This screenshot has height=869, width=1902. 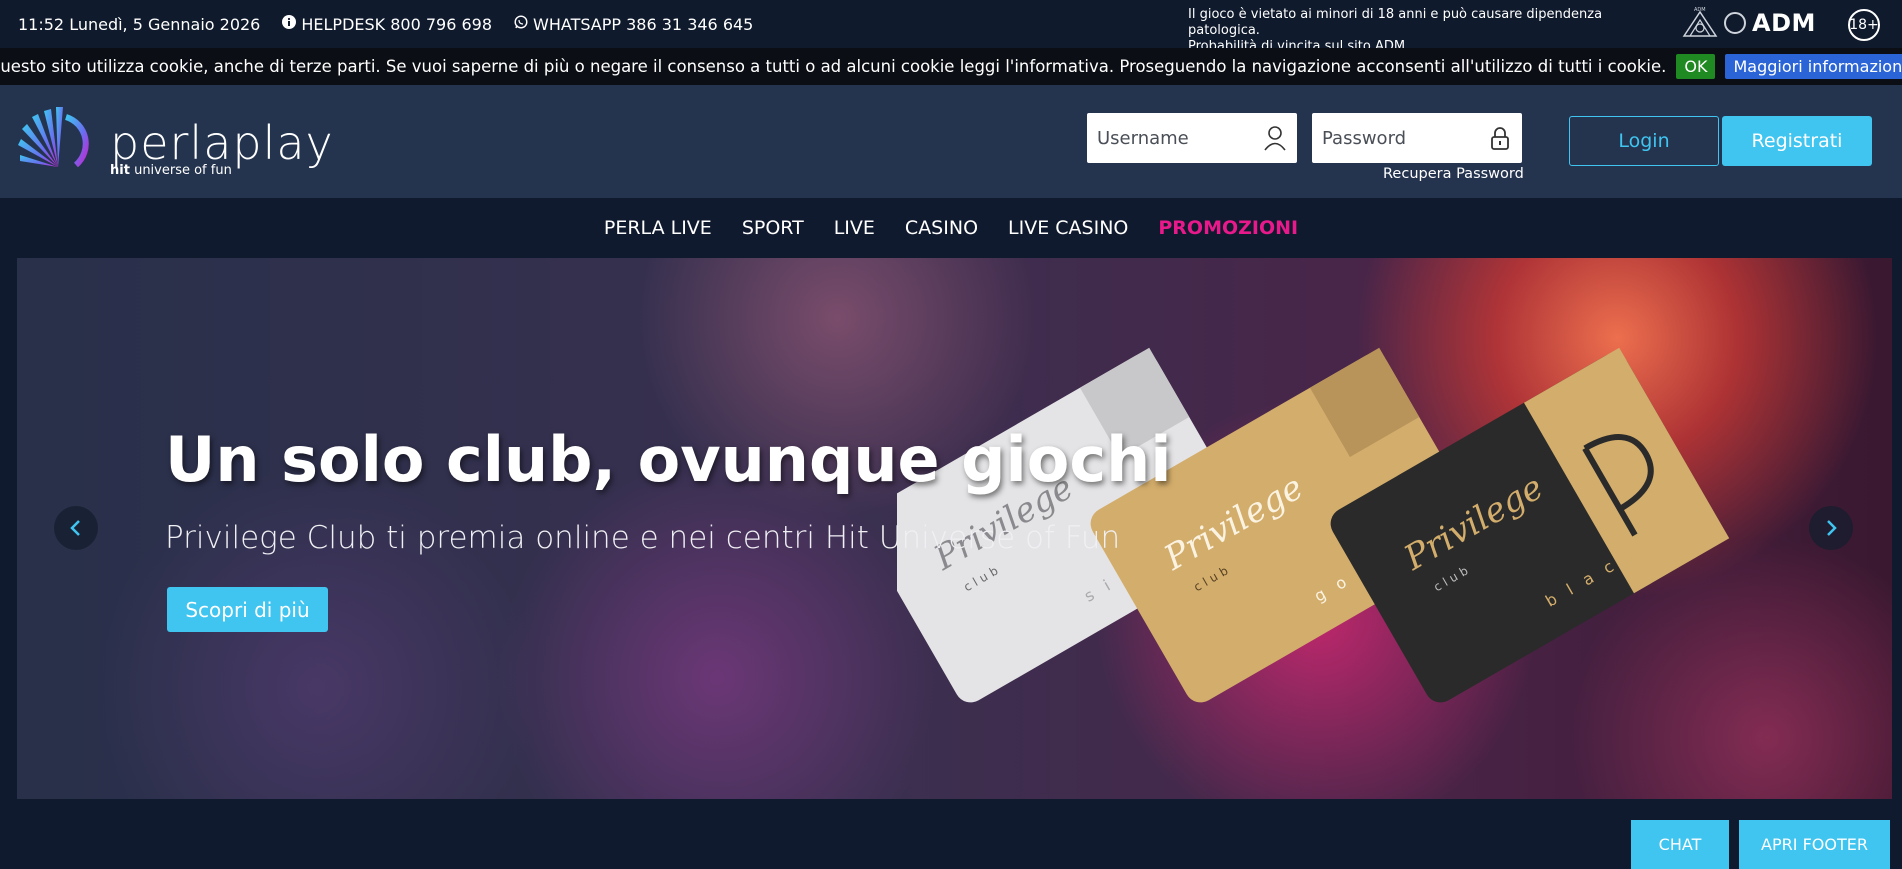 What do you see at coordinates (1864, 25) in the screenshot?
I see `age-18-badge: 18+` at bounding box center [1864, 25].